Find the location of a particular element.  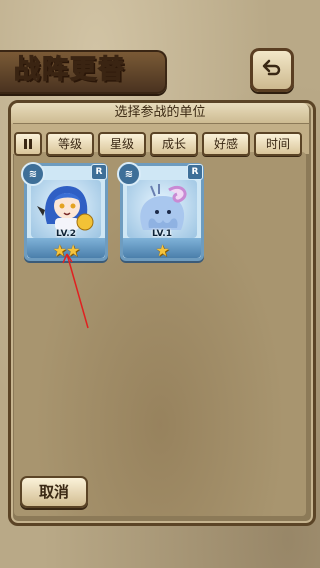

unit-level: LV.2 is located at coordinates (66, 234).